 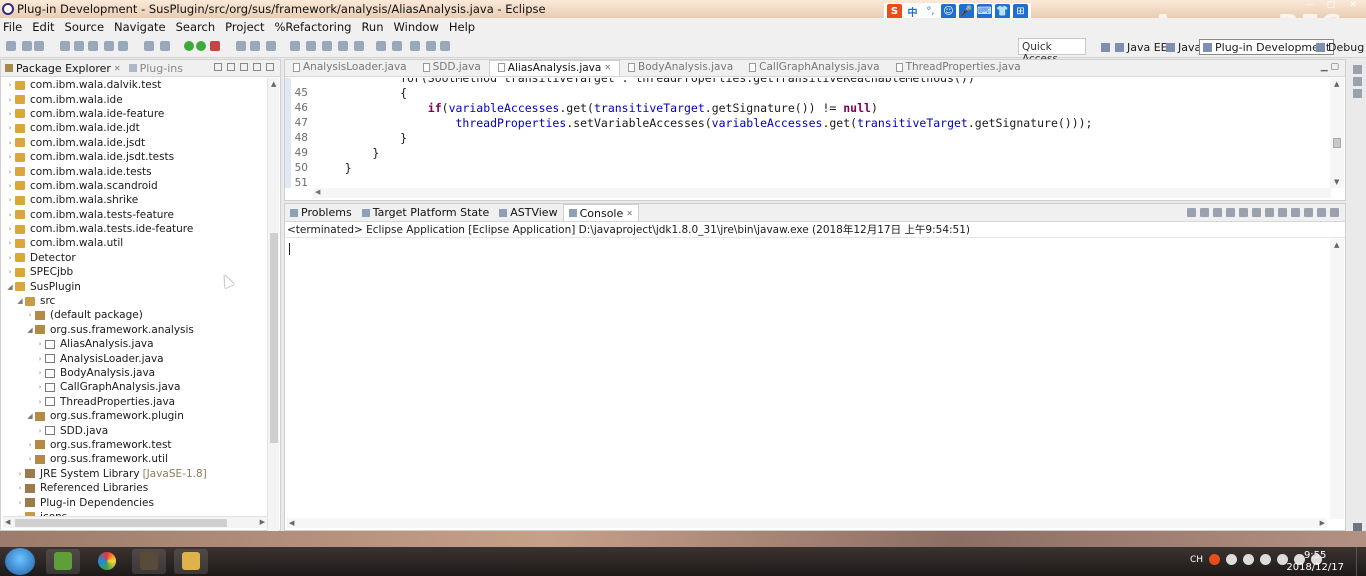 What do you see at coordinates (134, 99) in the screenshot?
I see `tree-item: › com.ibm.wala.ide` at bounding box center [134, 99].